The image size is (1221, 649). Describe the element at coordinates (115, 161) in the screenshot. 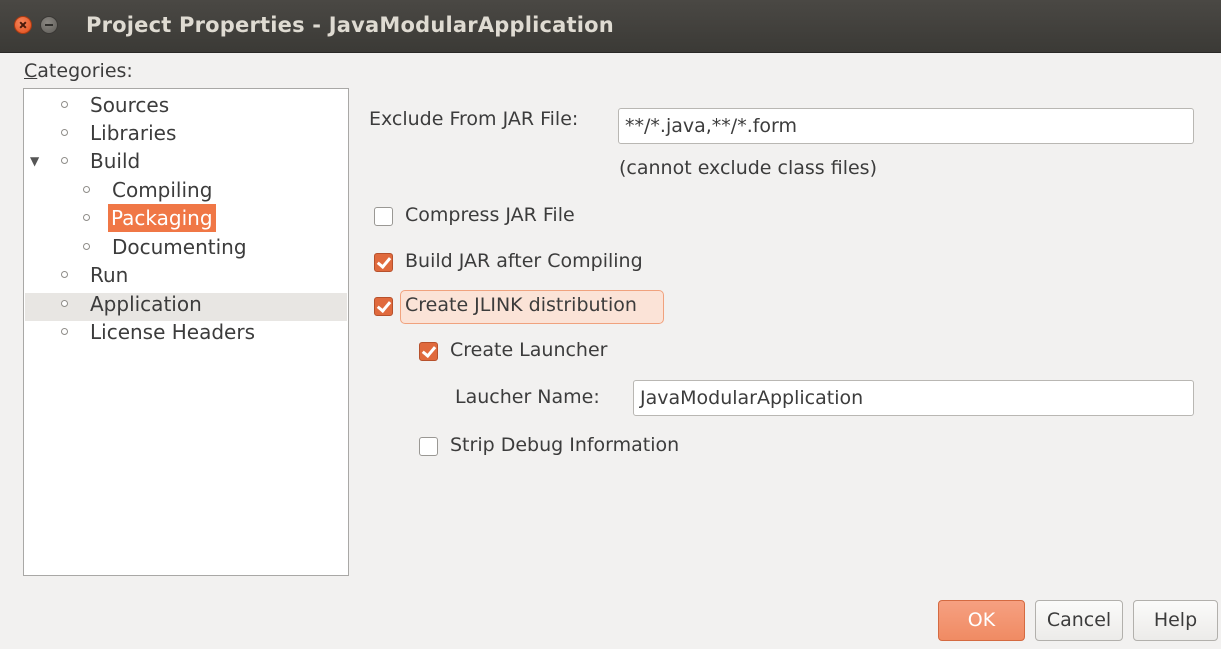

I see `tree-item-label: Build` at that location.